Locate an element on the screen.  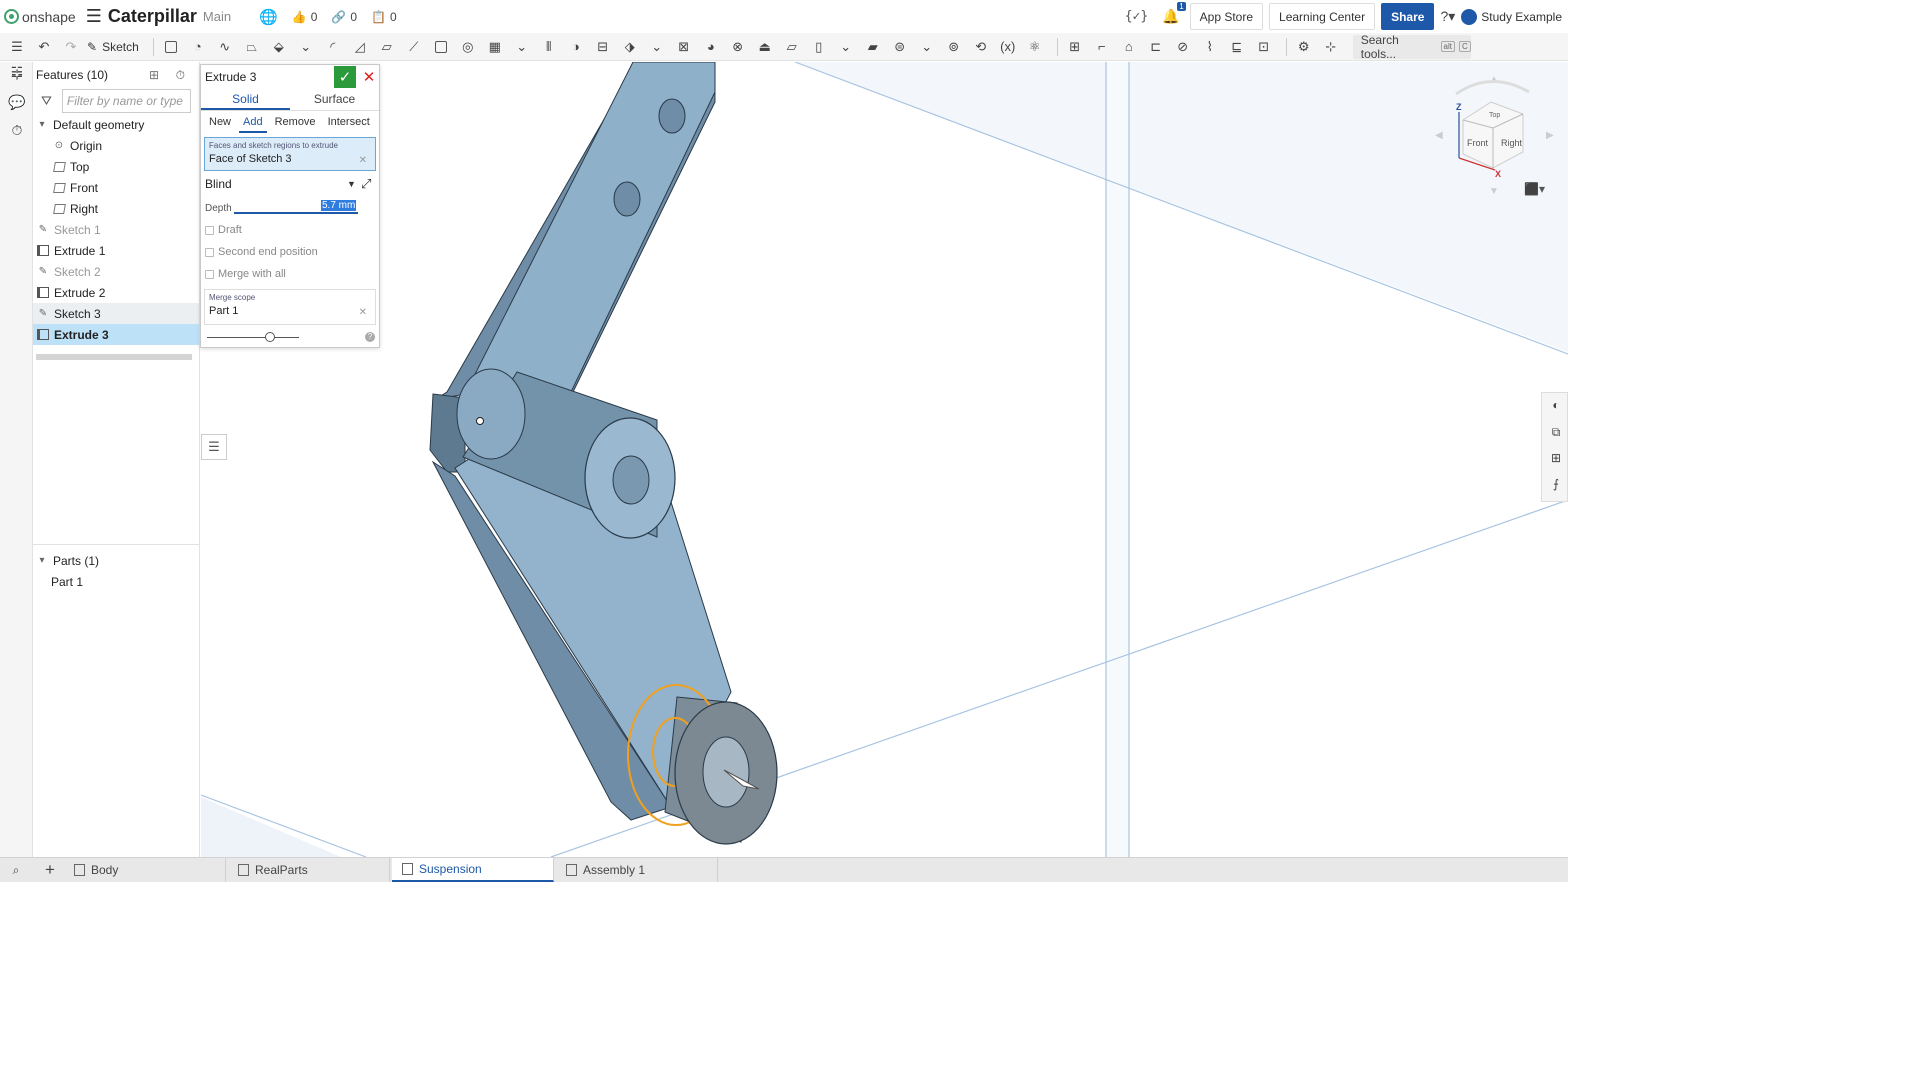
feature-list-icon: ☰ is located at coordinates (17, 47).